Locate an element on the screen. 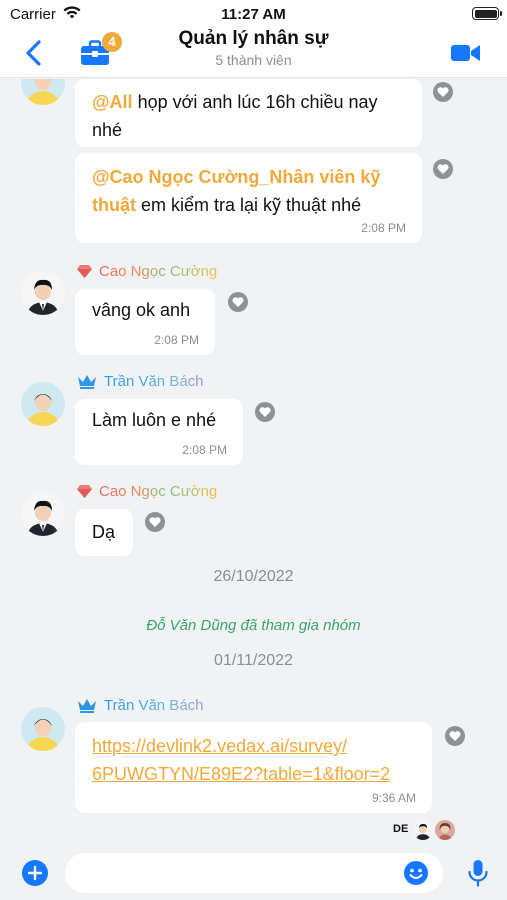  group-title: Quản lý nhân sự is located at coordinates (253, 38).